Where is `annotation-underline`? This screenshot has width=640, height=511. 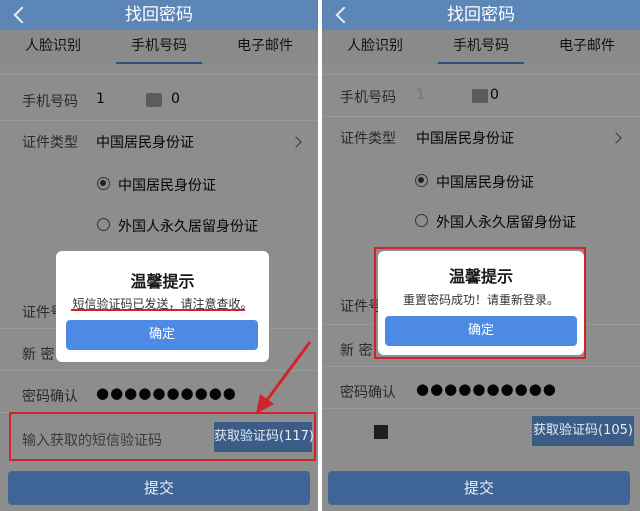 annotation-underline is located at coordinates (158, 310).